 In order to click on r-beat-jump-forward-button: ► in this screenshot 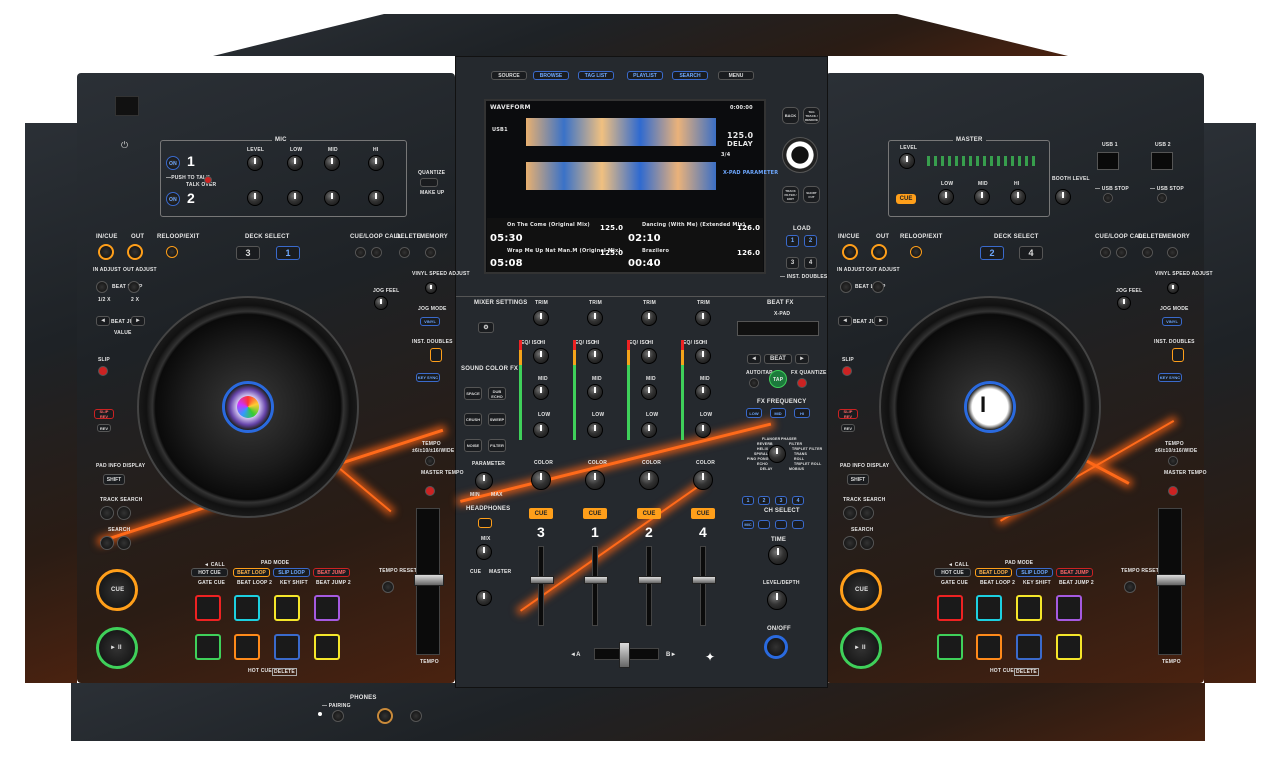, I will do `click(881, 321)`.